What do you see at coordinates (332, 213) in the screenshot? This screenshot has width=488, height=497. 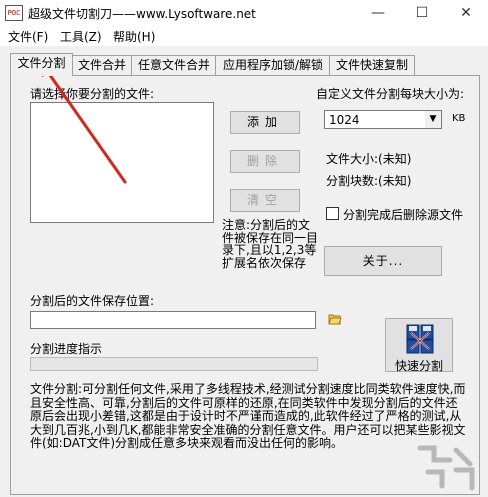 I see `delete-source-checkbox` at bounding box center [332, 213].